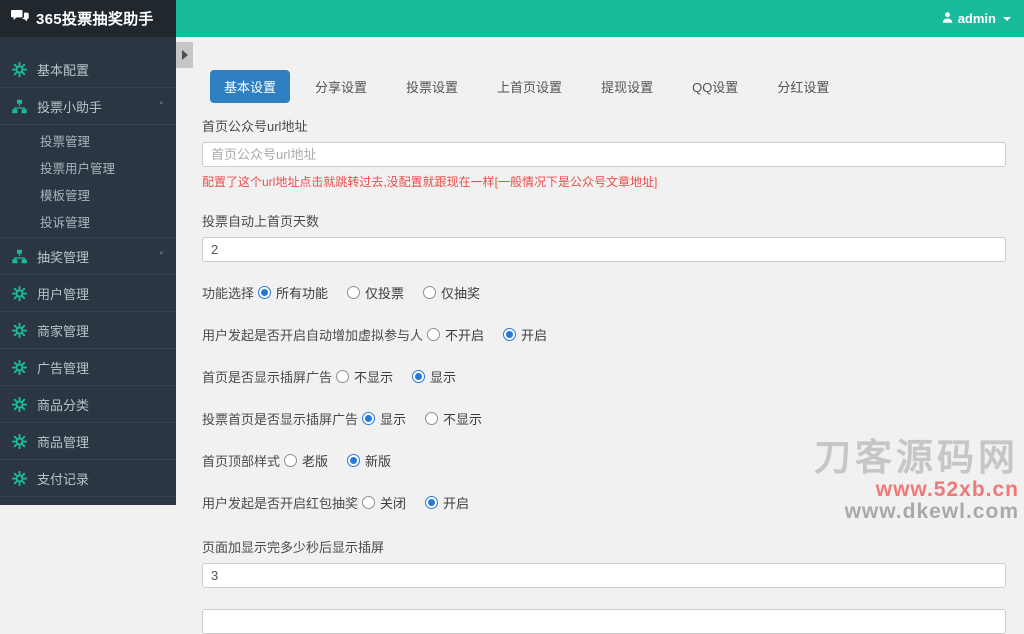  I want to click on radio-option-3-0: 显示, so click(384, 418).